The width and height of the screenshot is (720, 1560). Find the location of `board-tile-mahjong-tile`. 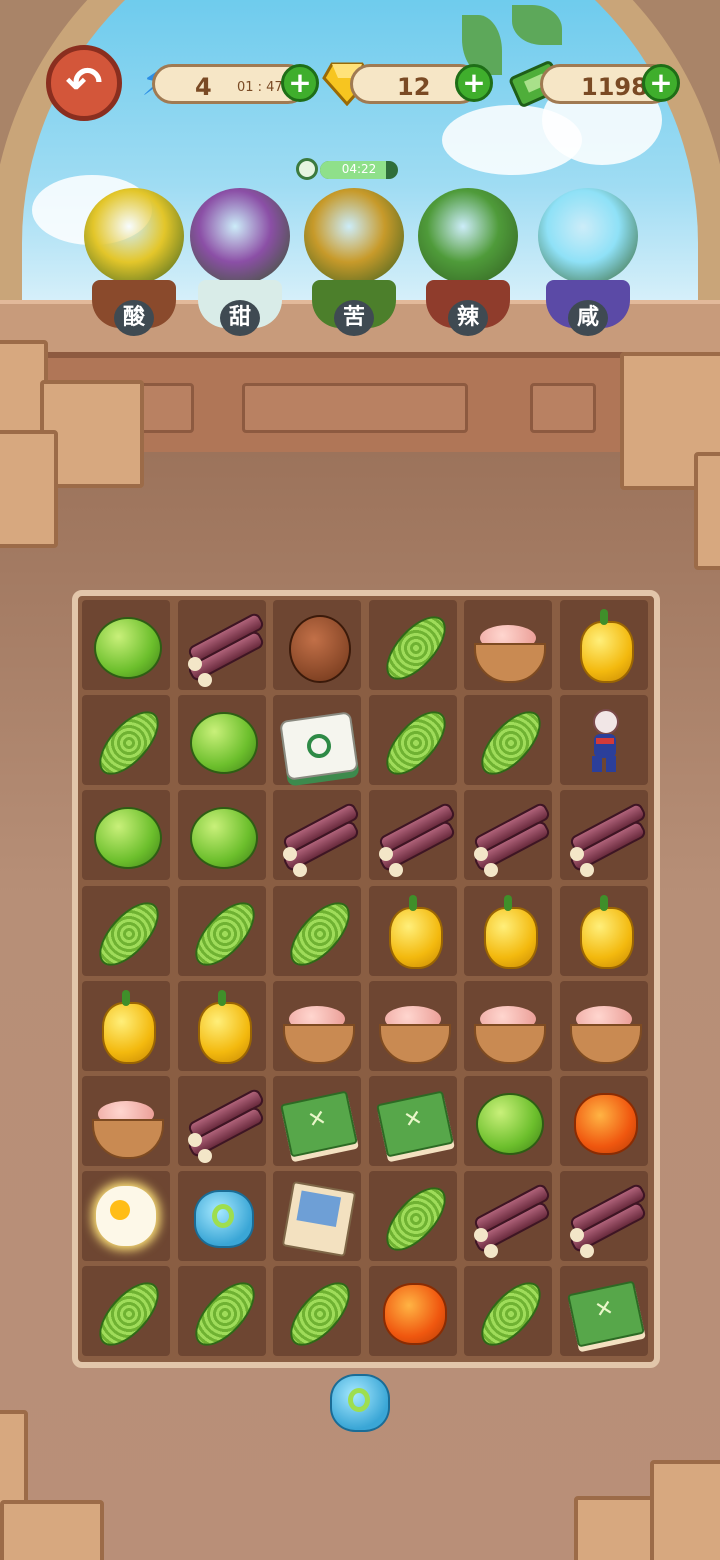

board-tile-mahjong-tile is located at coordinates (317, 740).